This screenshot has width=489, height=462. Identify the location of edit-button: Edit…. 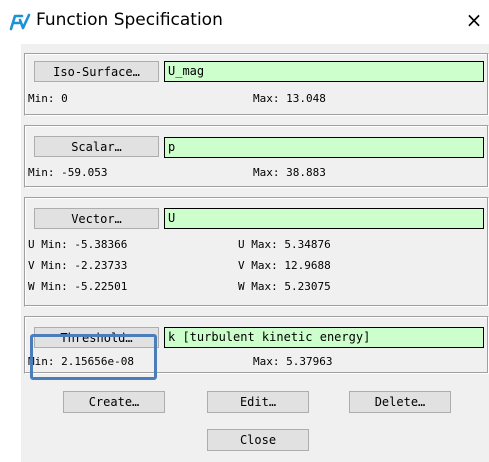
(258, 402).